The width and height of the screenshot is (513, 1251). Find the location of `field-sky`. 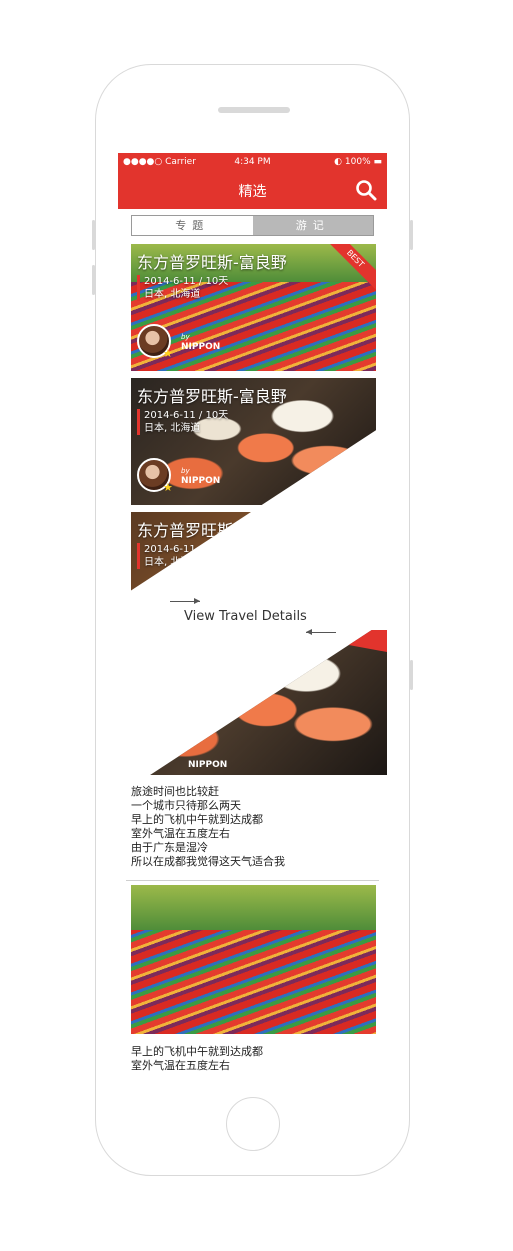

field-sky is located at coordinates (253, 907).